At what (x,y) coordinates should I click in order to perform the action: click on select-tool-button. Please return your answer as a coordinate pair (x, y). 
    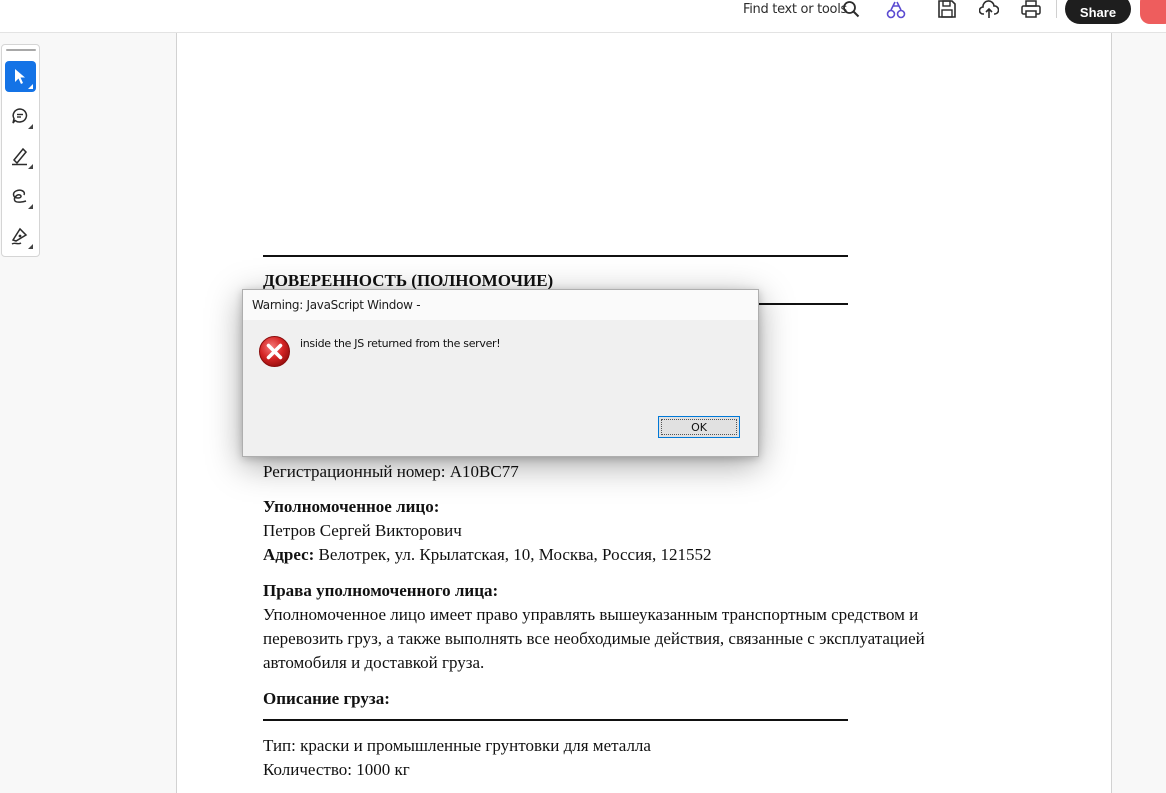
    Looking at the image, I should click on (20, 76).